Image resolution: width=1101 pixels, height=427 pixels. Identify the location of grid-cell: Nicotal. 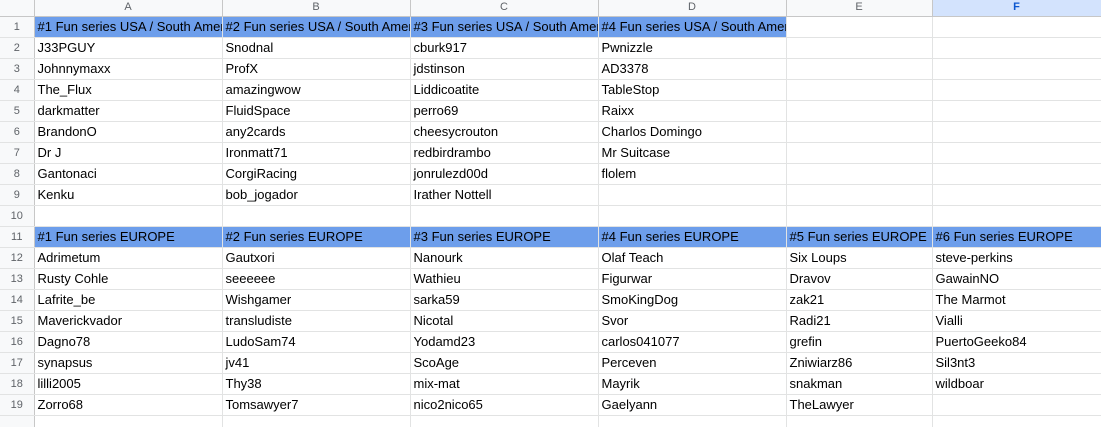
(504, 321).